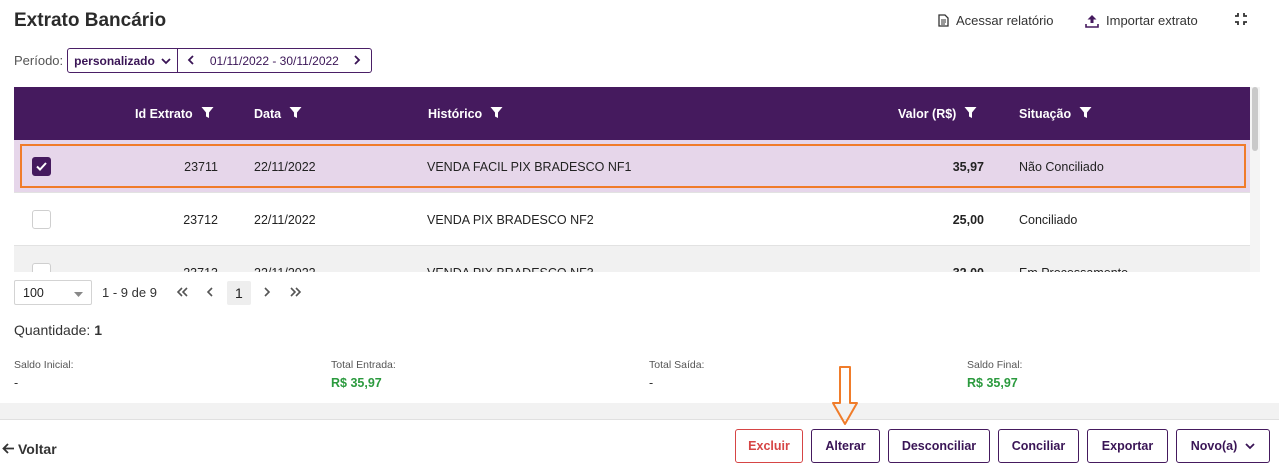 The height and width of the screenshot is (471, 1279). I want to click on pager-count: 1 - 9 de 9, so click(129, 292).